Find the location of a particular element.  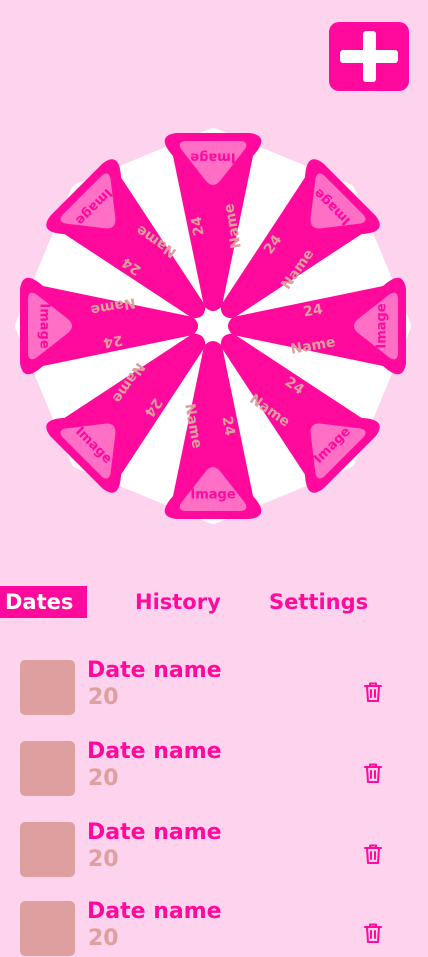

wheel-center is located at coordinates (213, 326).